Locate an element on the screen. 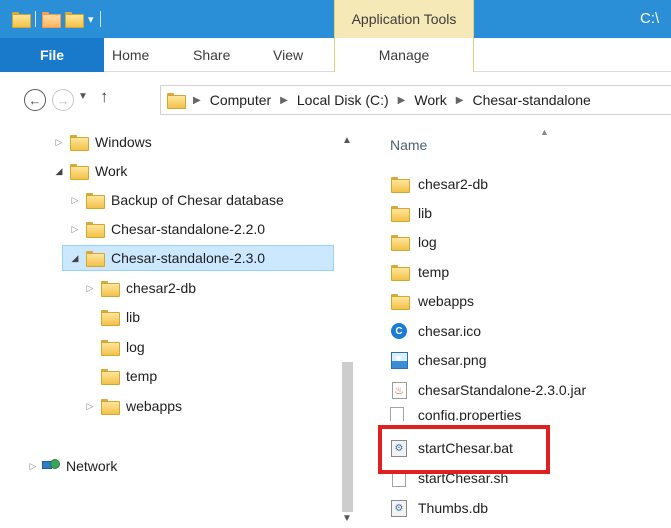 This screenshot has height=528, width=671. file-row: C chesar.ico is located at coordinates (435, 331).